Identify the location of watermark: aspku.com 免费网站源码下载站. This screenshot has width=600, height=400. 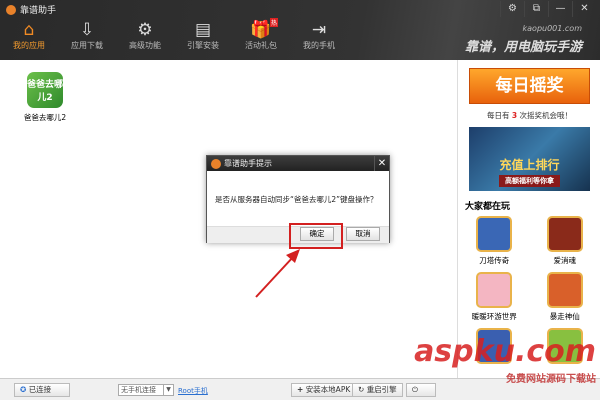
(505, 365).